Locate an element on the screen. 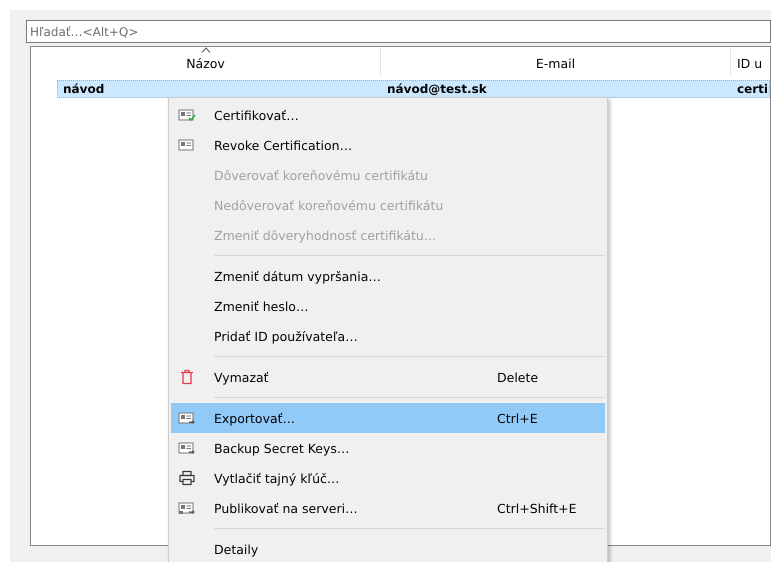 The height and width of the screenshot is (562, 771). shortcut-text: Delete is located at coordinates (517, 377).